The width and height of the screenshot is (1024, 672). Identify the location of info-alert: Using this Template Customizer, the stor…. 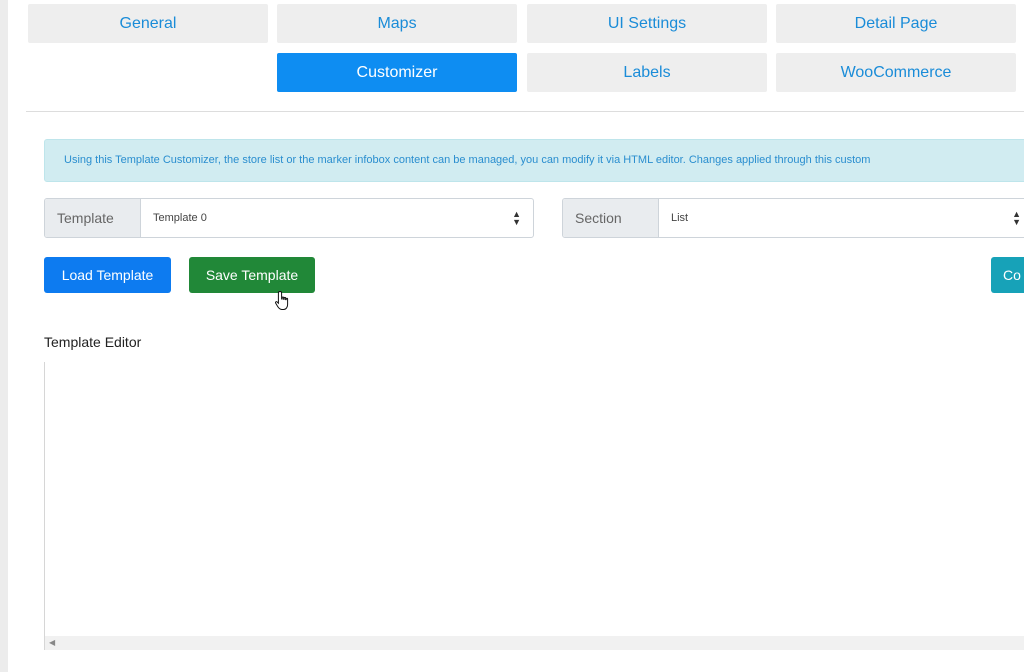
(534, 160).